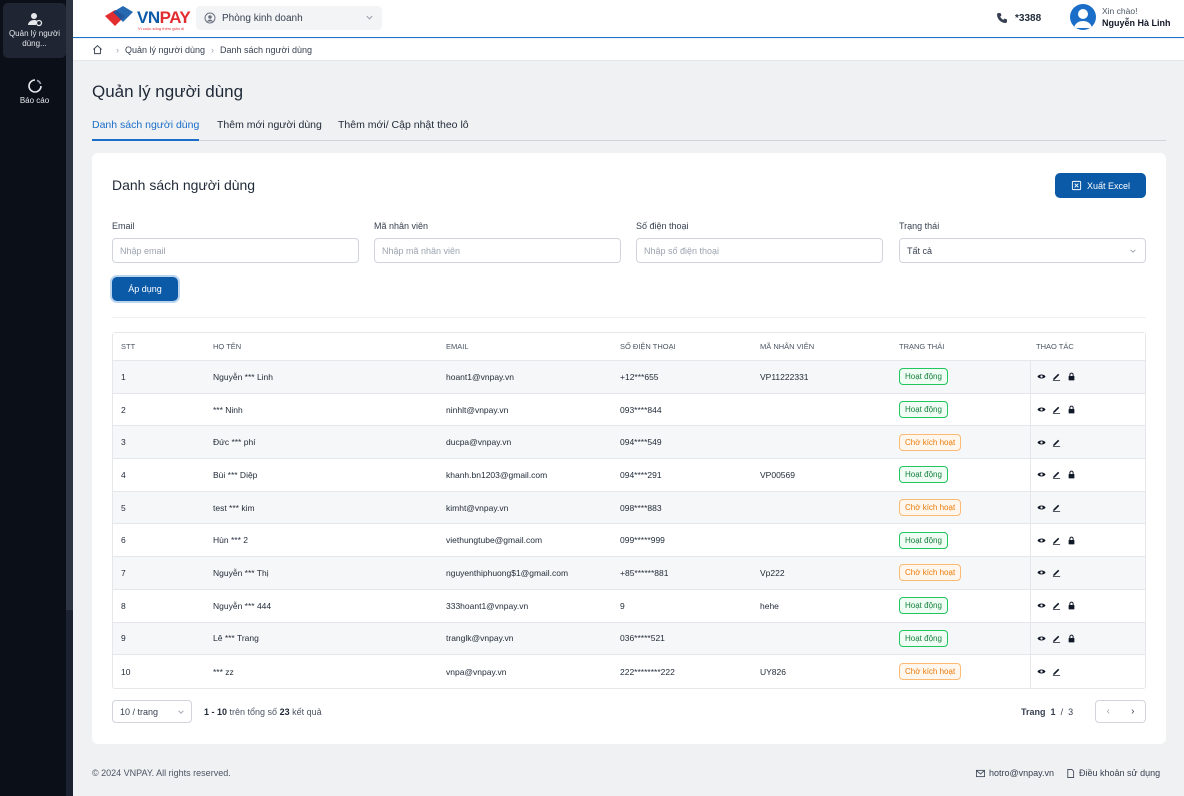 The width and height of the screenshot is (1184, 796). Describe the element at coordinates (97, 49) in the screenshot. I see `home-icon` at that location.